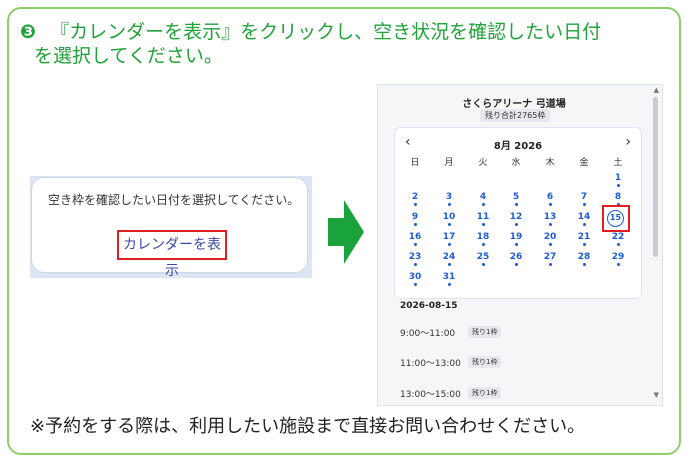 The width and height of the screenshot is (690, 464). I want to click on show-calendar-button: カレンダーを表示, so click(172, 254).